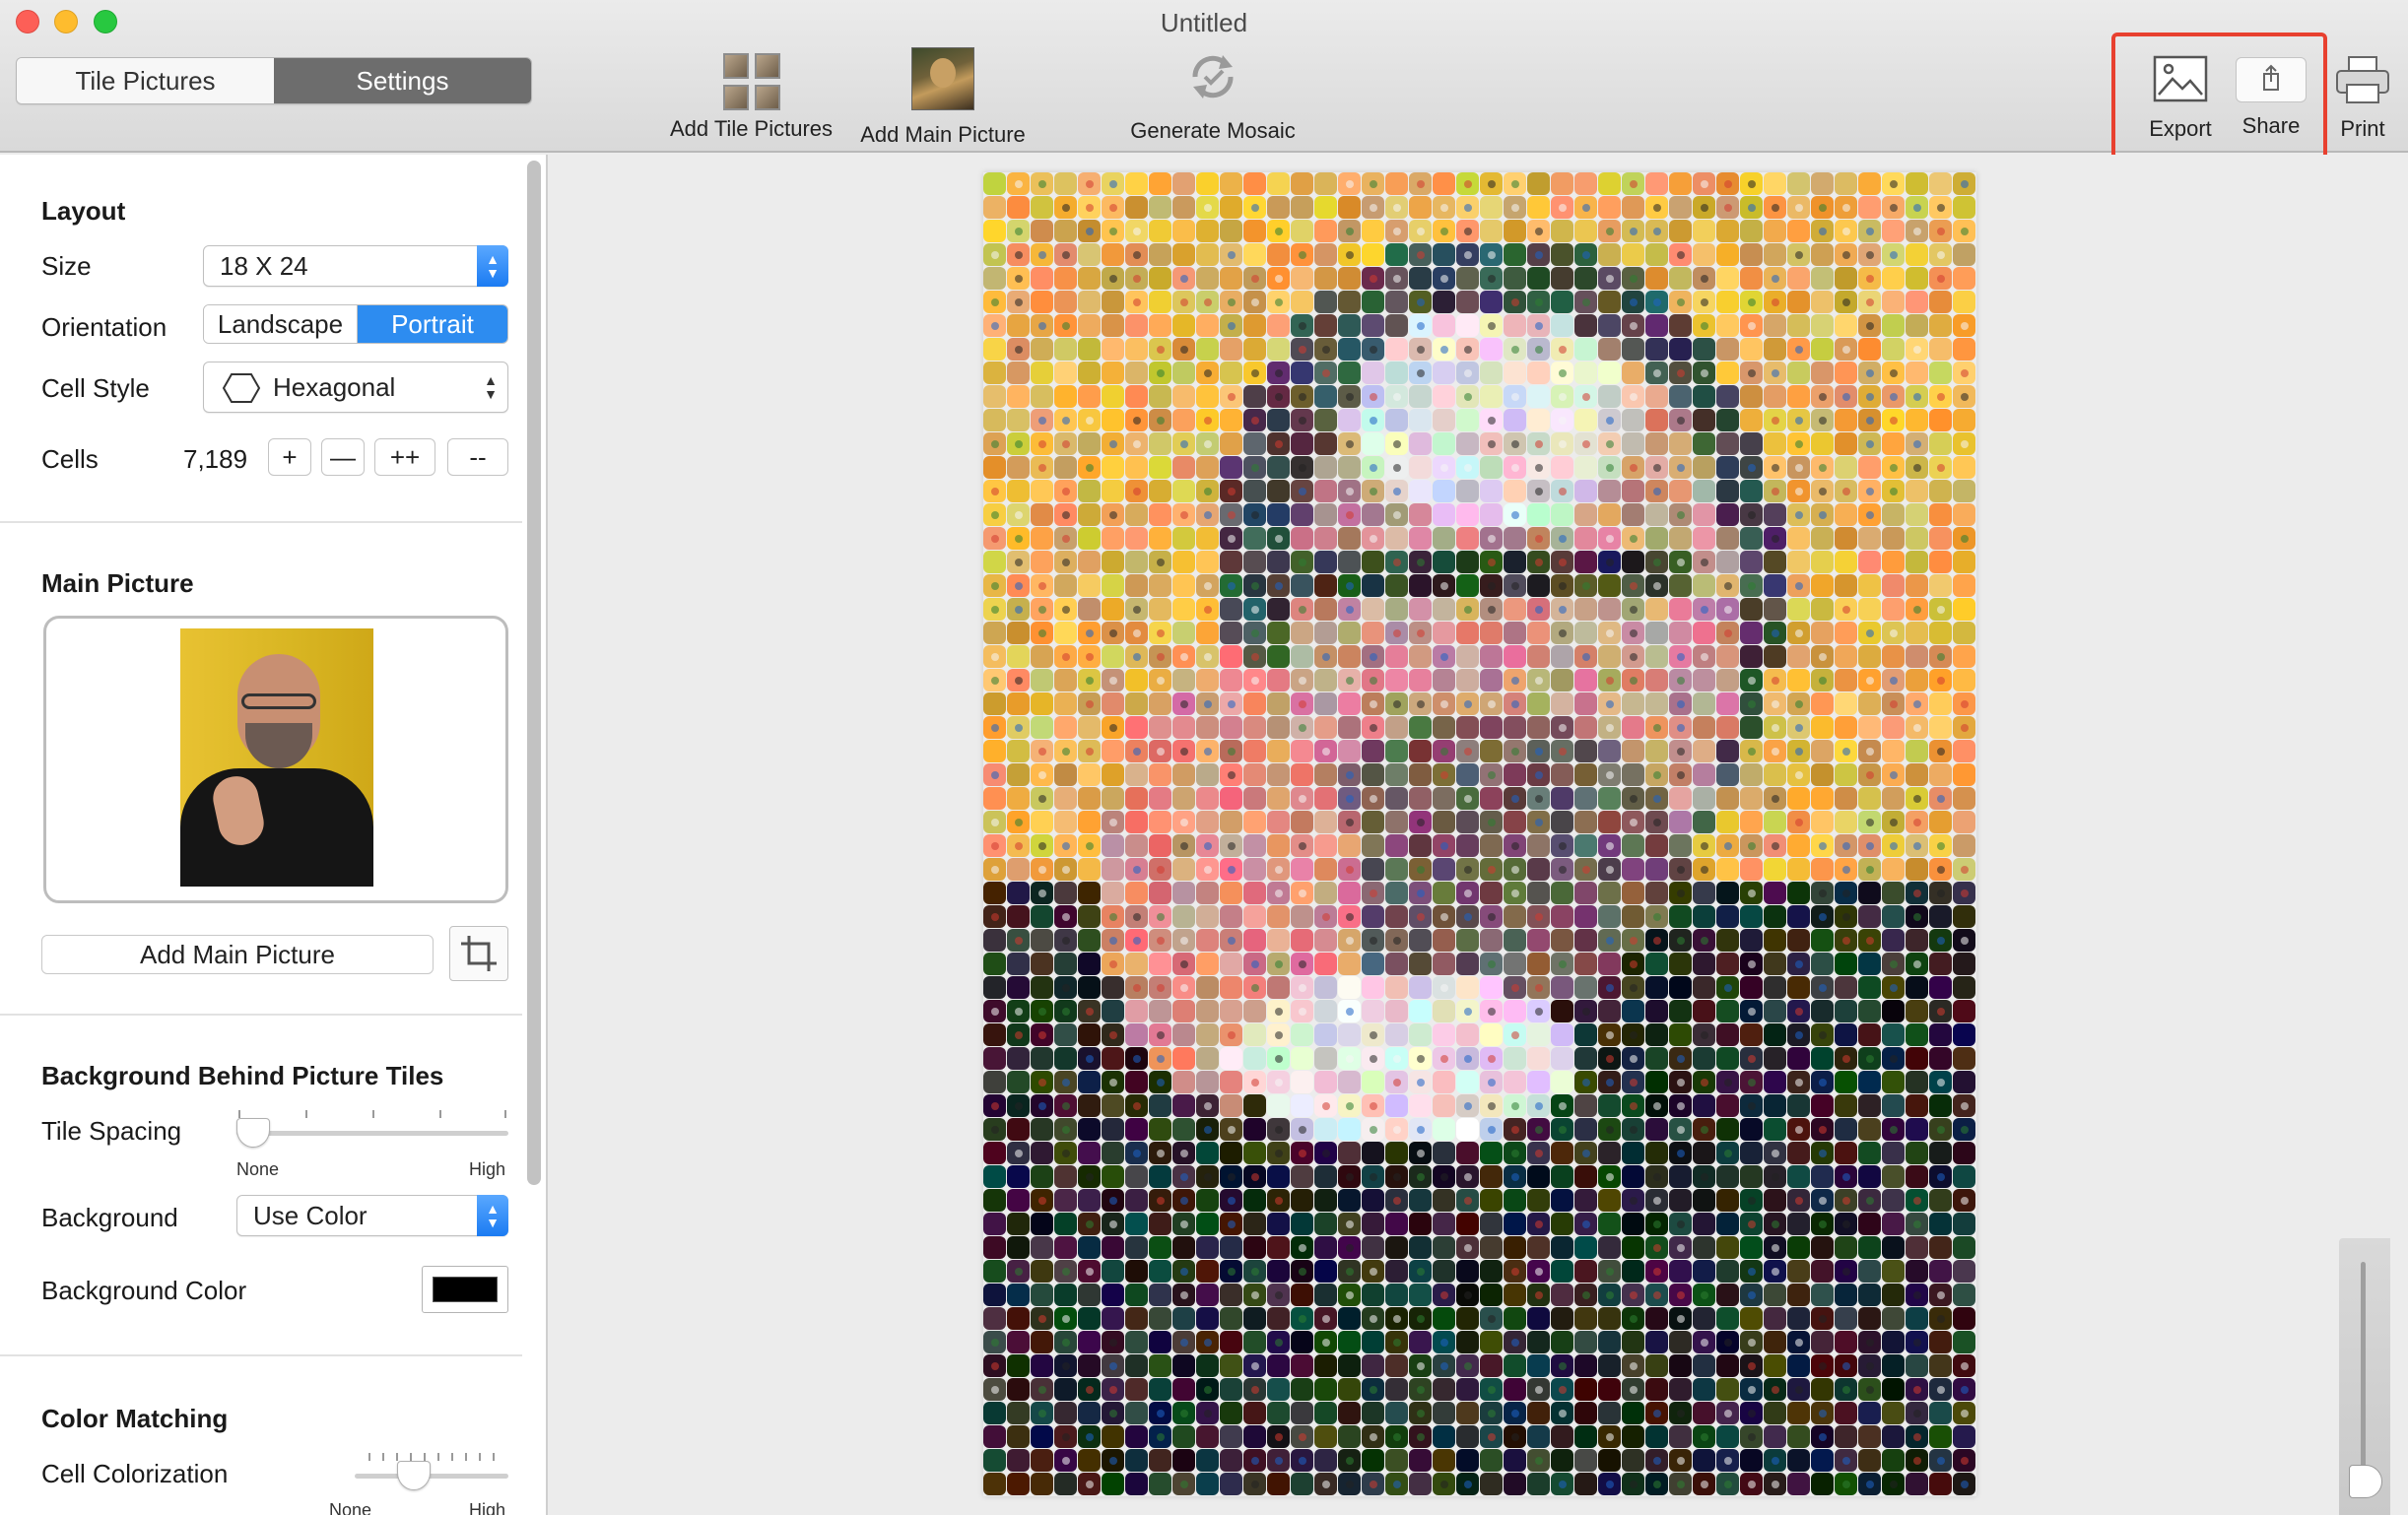 This screenshot has width=2408, height=1515. I want to click on main-picture-thumbnail, so click(276, 757).